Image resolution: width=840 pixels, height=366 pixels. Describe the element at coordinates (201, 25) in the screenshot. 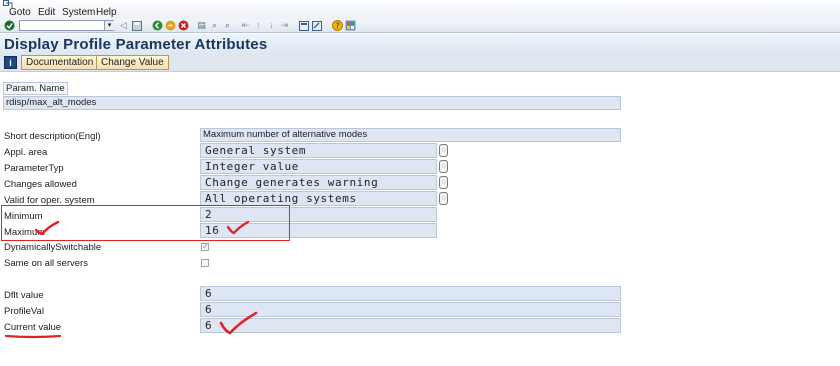

I see `print-icon: ▤` at that location.